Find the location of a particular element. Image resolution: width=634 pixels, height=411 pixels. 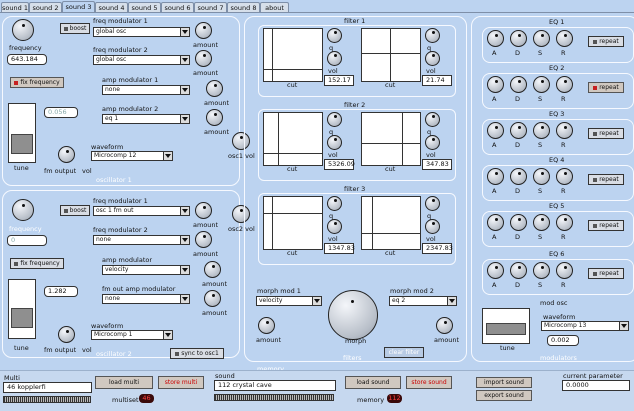

sound-field: 112 crystal cave is located at coordinates (275, 385).